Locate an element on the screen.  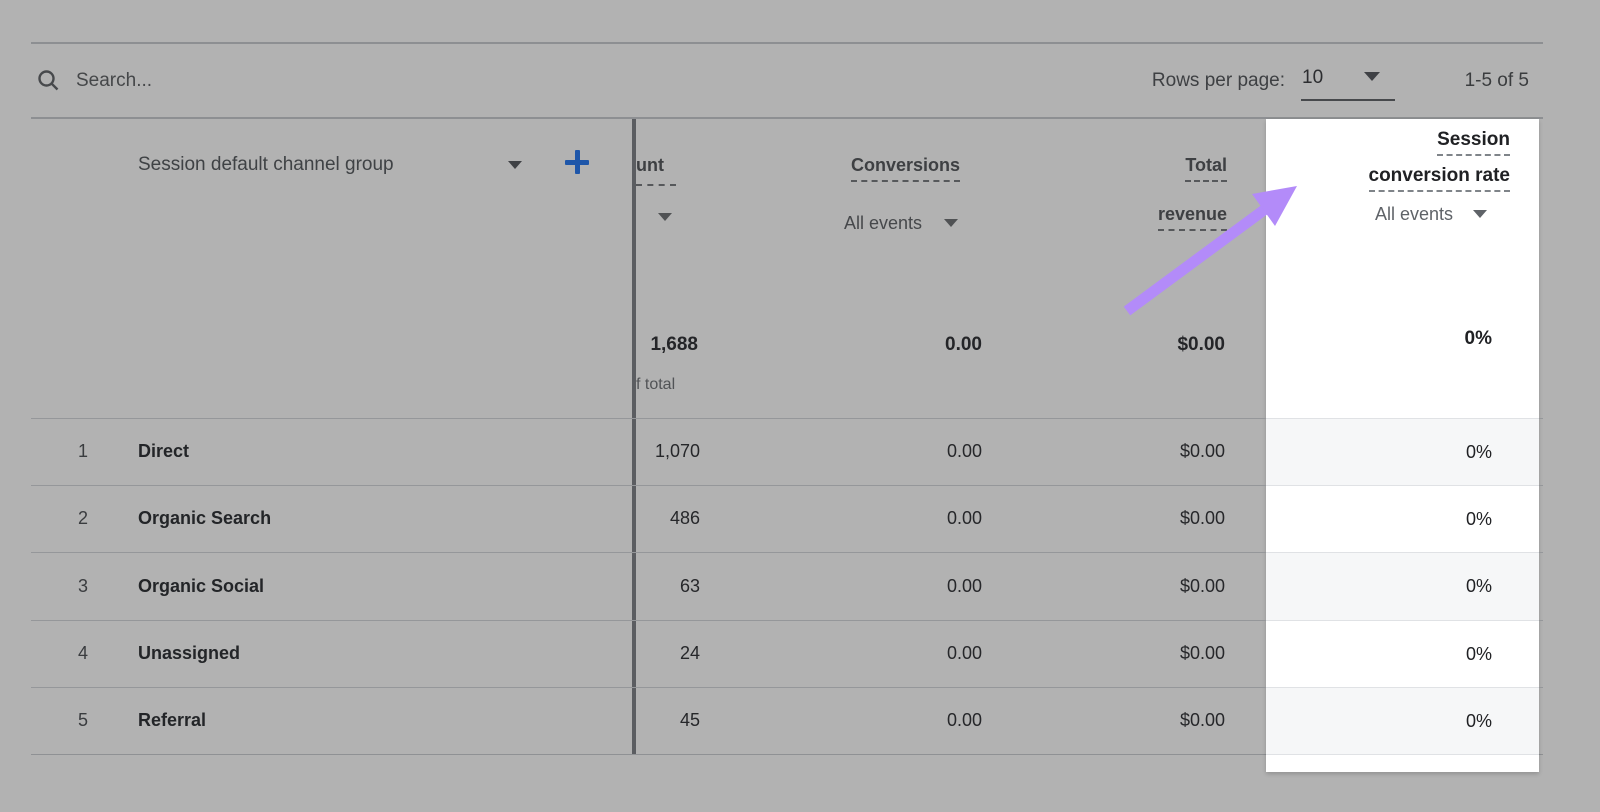
row-index: 4 is located at coordinates (83, 653).